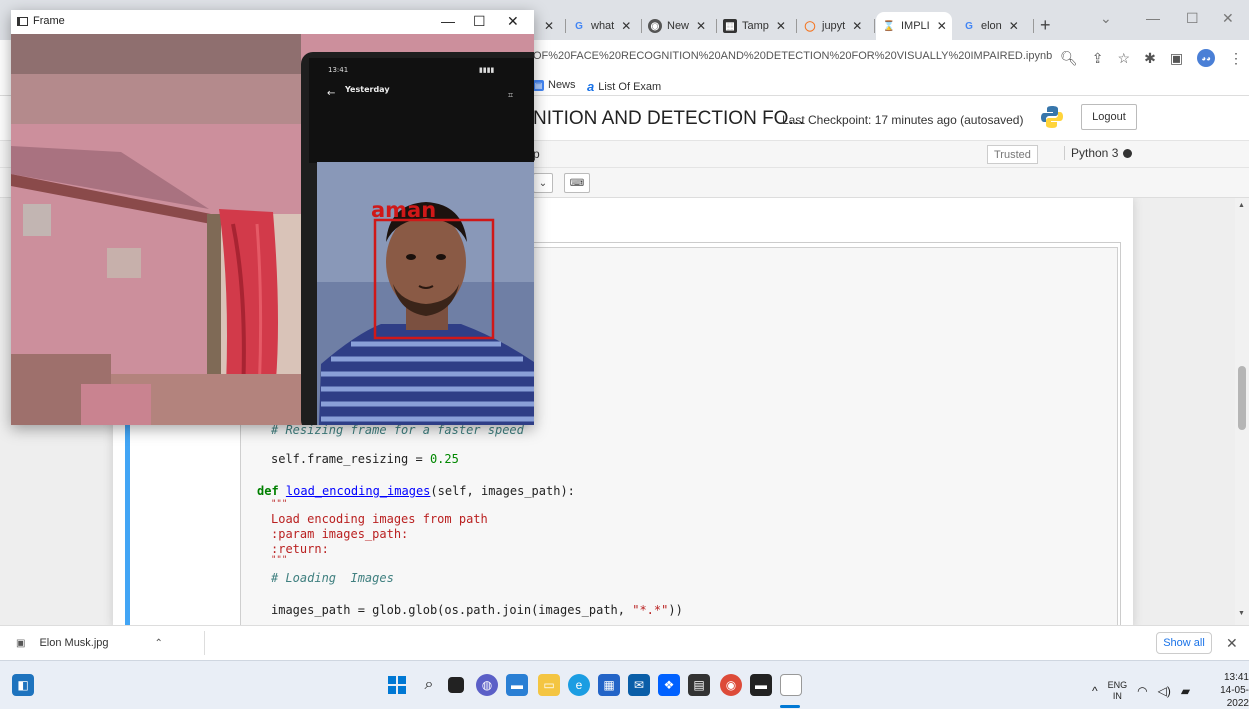 This screenshot has height=709, width=1249. I want to click on download-item: ▣ Elon Musk.jpg ⌃, so click(89, 643).